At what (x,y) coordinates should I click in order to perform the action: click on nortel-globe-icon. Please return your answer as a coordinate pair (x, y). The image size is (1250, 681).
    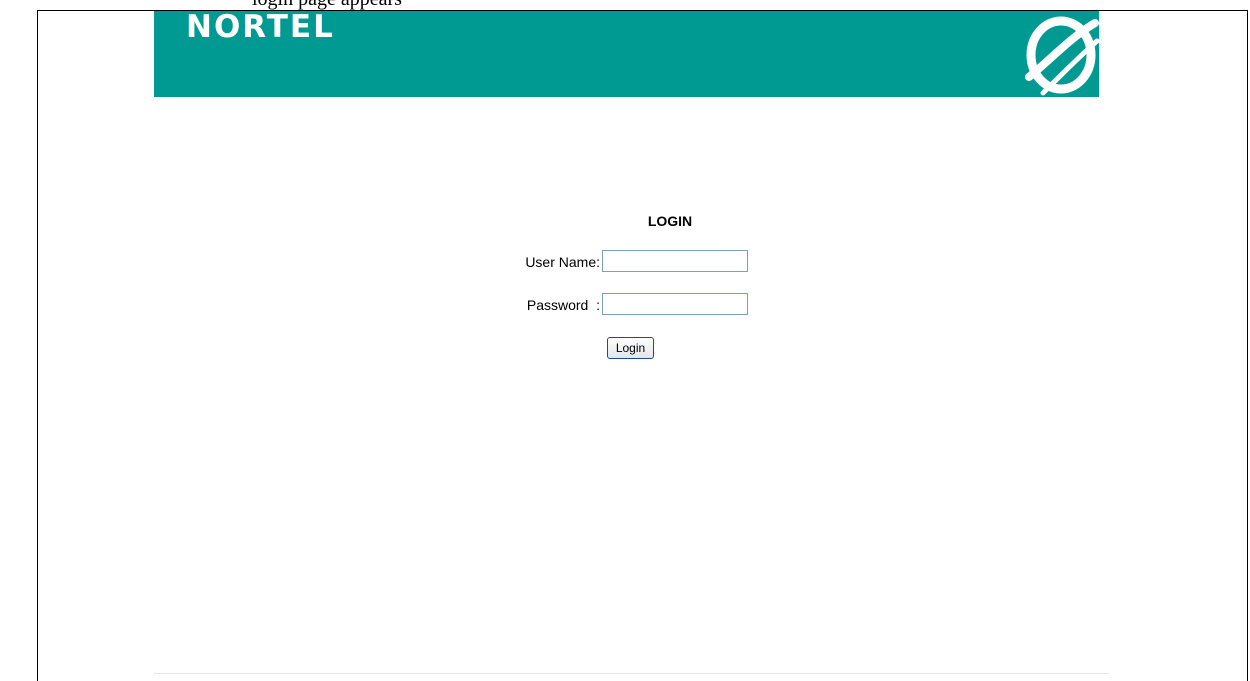
    Looking at the image, I should click on (1062, 56).